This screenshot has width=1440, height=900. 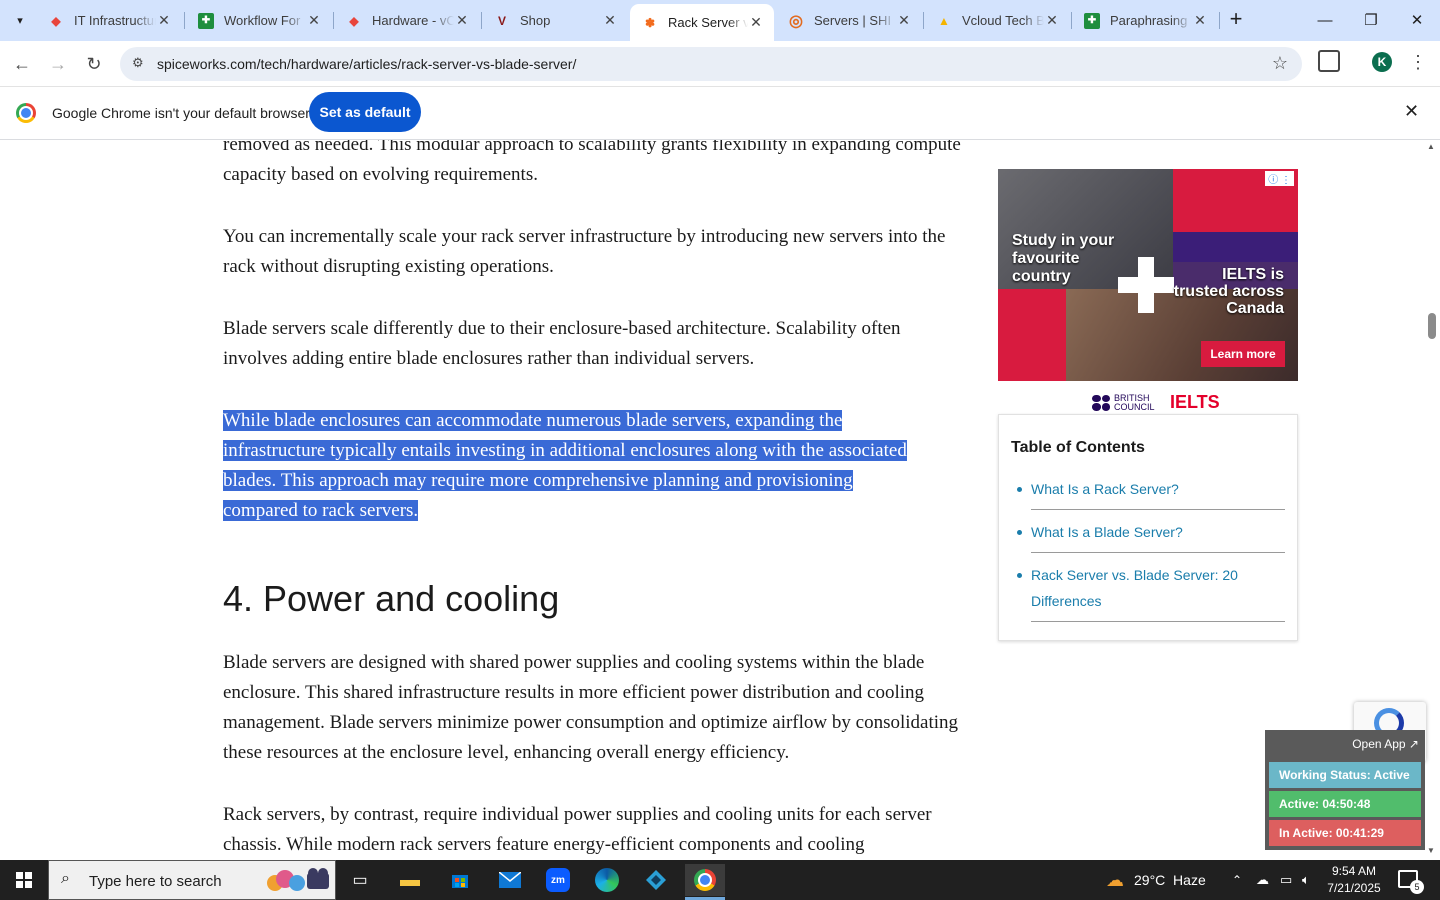 What do you see at coordinates (535, 20) in the screenshot?
I see `tab-title: Shop` at bounding box center [535, 20].